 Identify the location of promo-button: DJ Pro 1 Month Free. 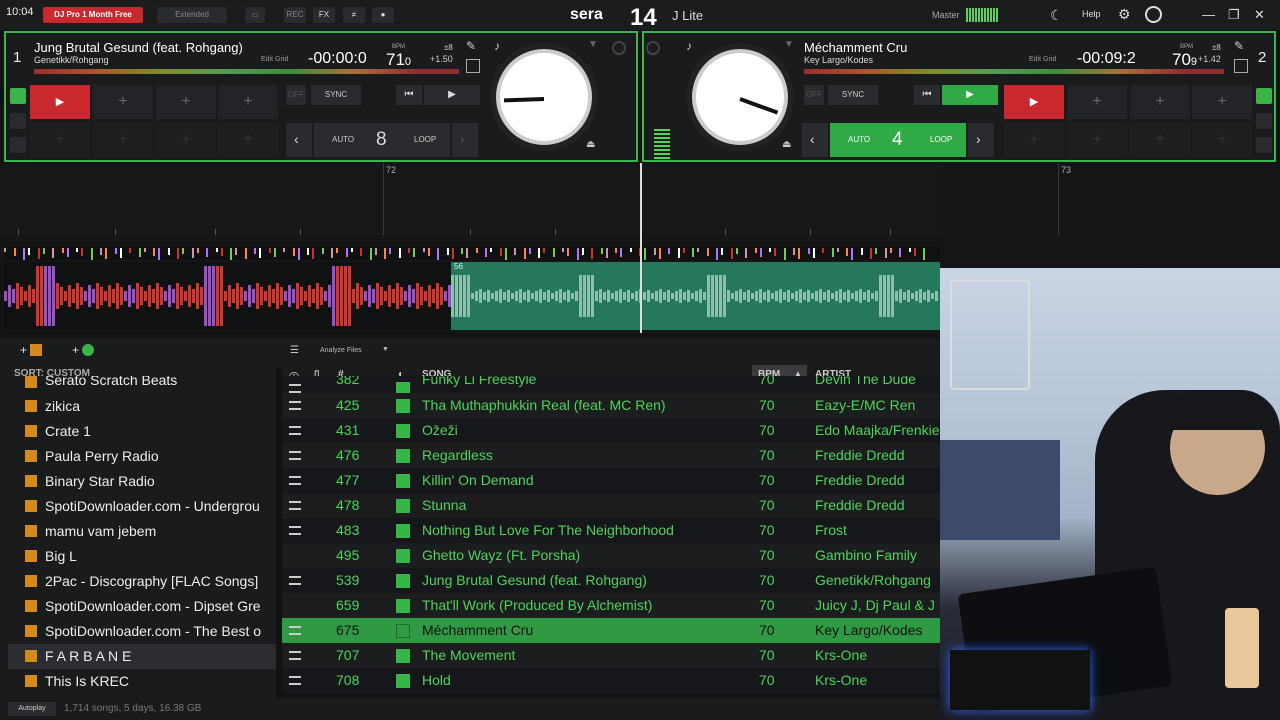
(93, 15).